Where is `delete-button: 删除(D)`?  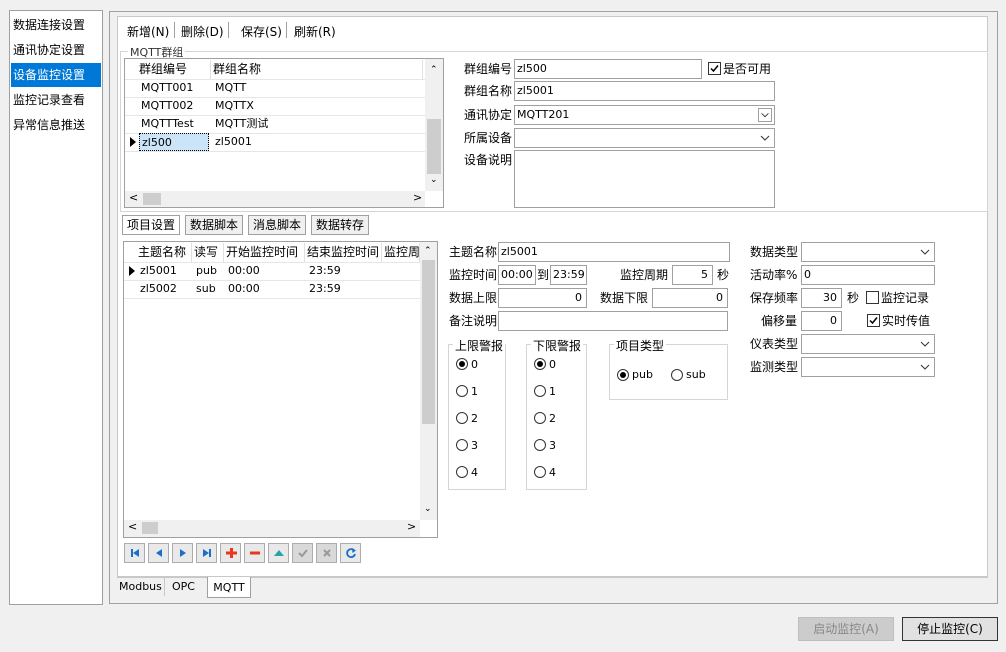
delete-button: 删除(D) is located at coordinates (202, 31).